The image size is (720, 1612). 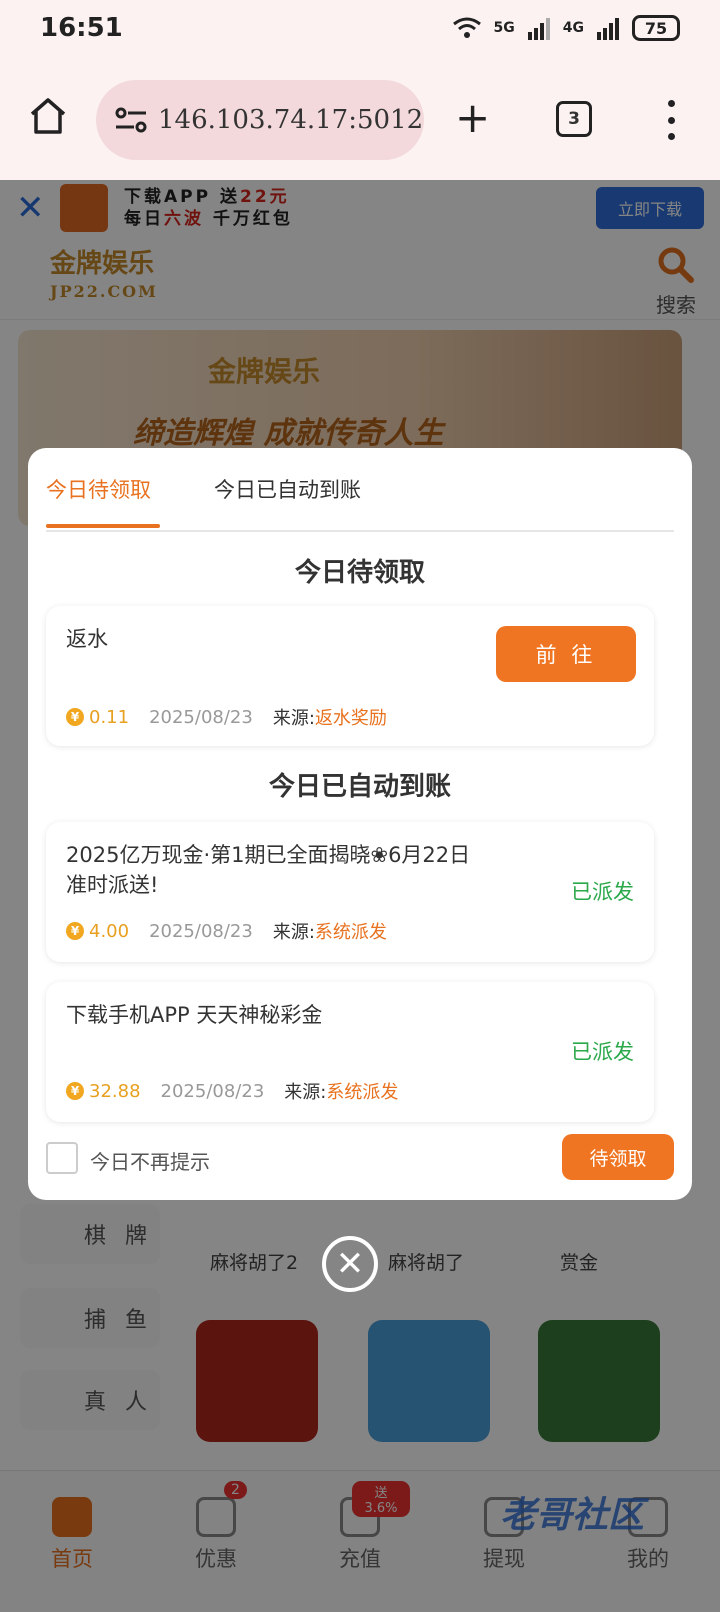 I want to click on pending-button: 待领取, so click(x=618, y=1157).